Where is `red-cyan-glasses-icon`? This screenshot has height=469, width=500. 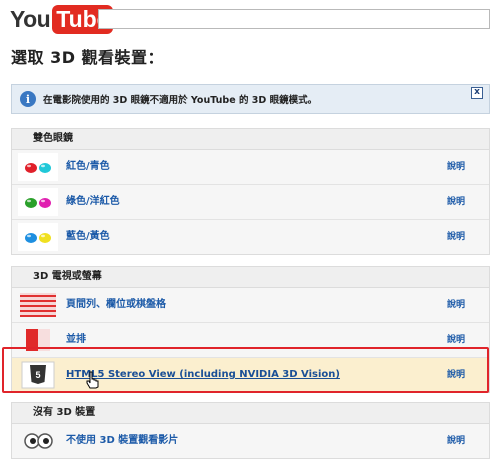
red-cyan-glasses-icon is located at coordinates (38, 167).